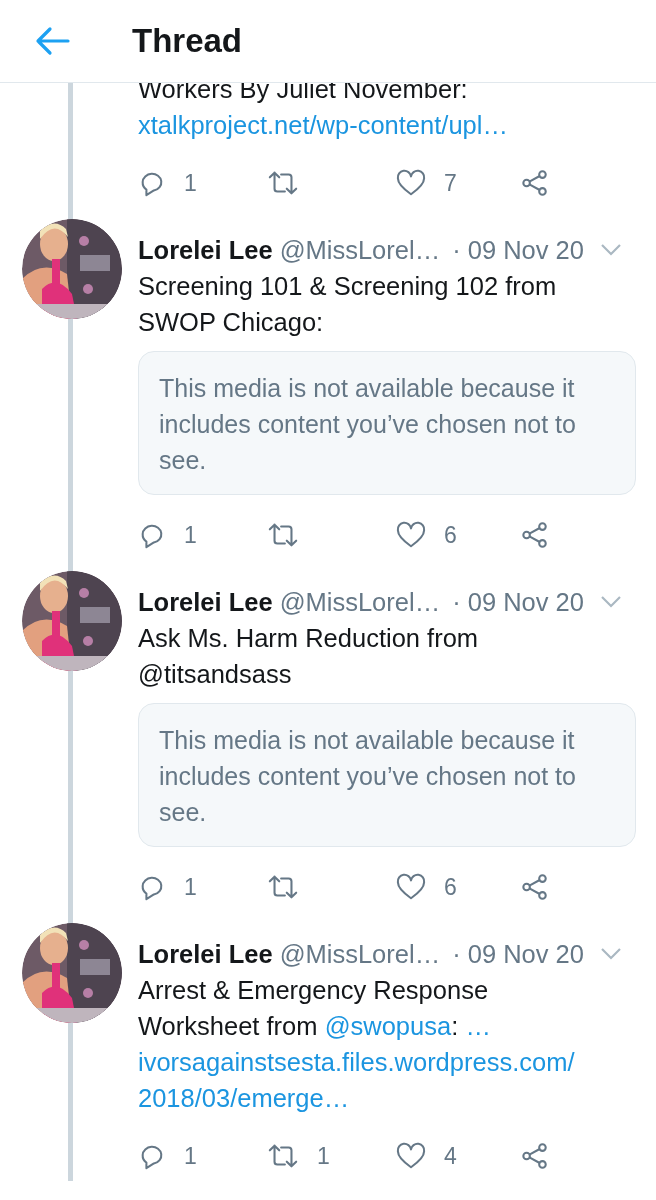 This screenshot has height=1200, width=656. I want to click on link: @swopusa, so click(388, 1026).